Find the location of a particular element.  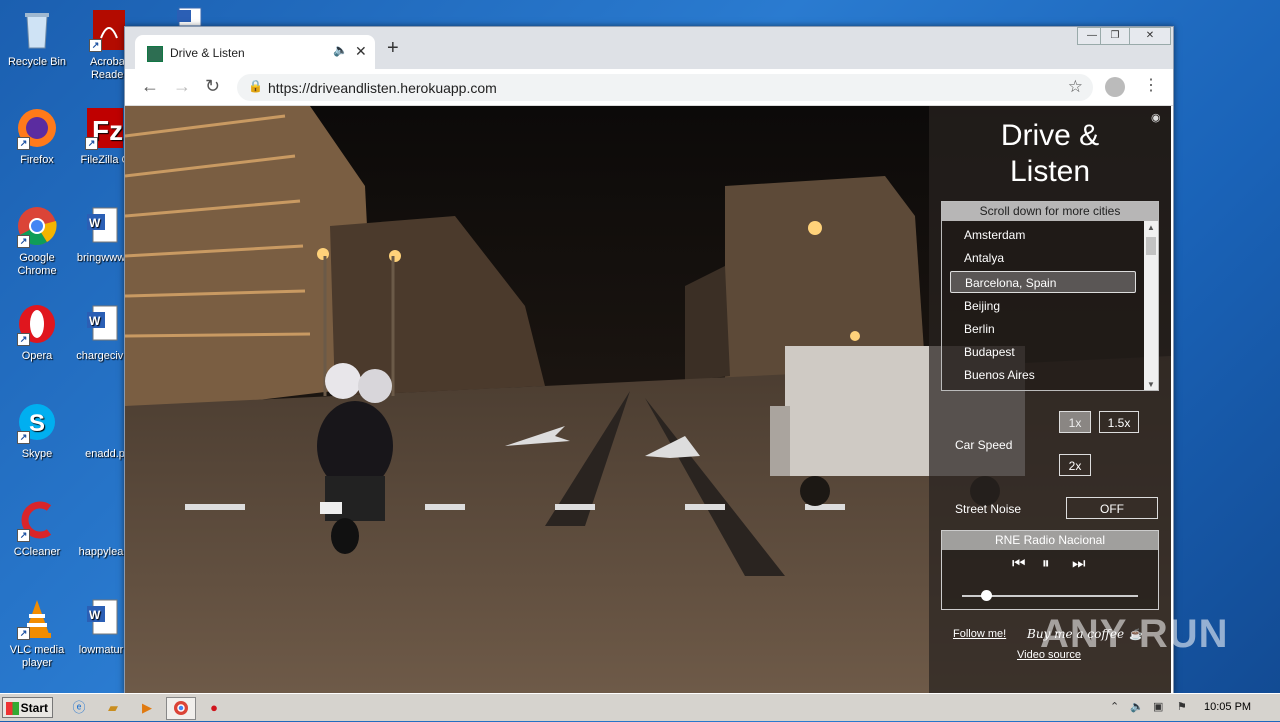

forward-arrow-icon: → is located at coordinates (182, 86).